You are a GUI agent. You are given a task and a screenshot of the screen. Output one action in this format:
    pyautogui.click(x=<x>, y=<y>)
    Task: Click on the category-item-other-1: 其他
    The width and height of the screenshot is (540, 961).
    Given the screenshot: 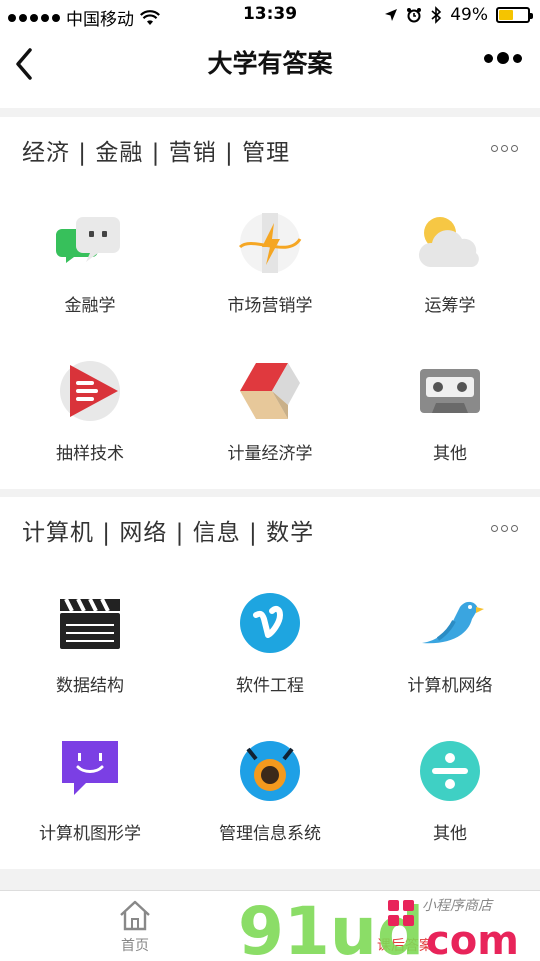 What is the action you would take?
    pyautogui.click(x=450, y=427)
    